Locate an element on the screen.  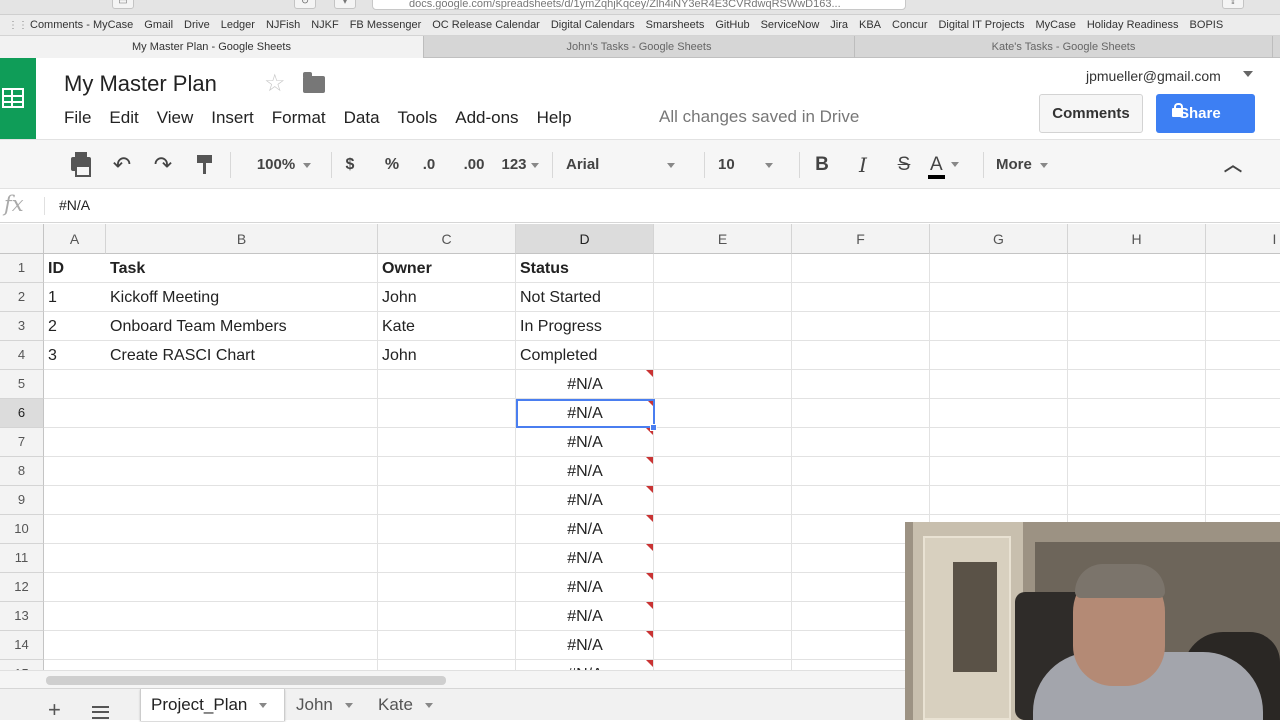
menu-file: File is located at coordinates (77, 119).